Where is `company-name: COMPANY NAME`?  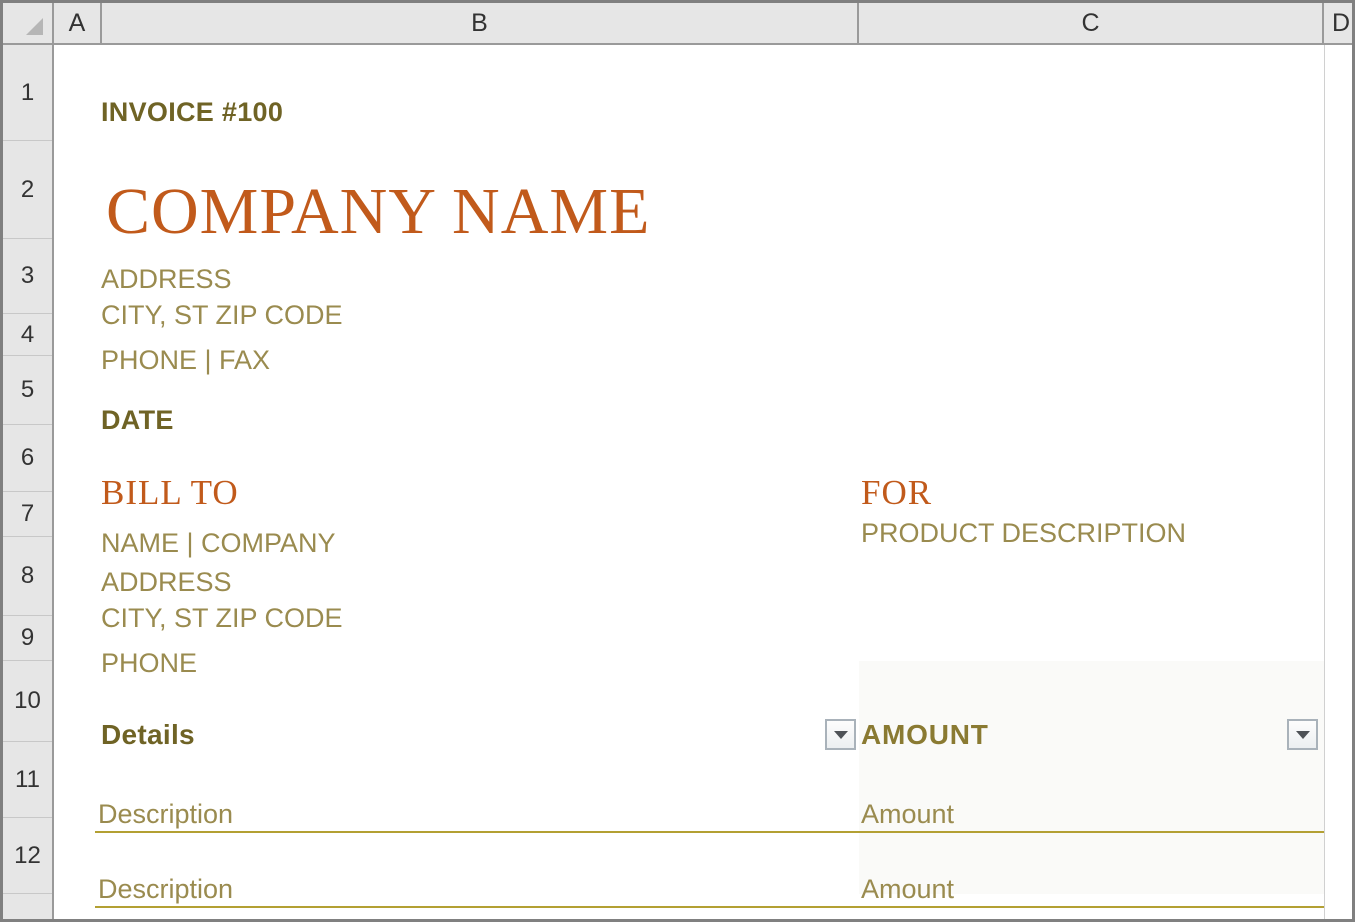 company-name: COMPANY NAME is located at coordinates (378, 211).